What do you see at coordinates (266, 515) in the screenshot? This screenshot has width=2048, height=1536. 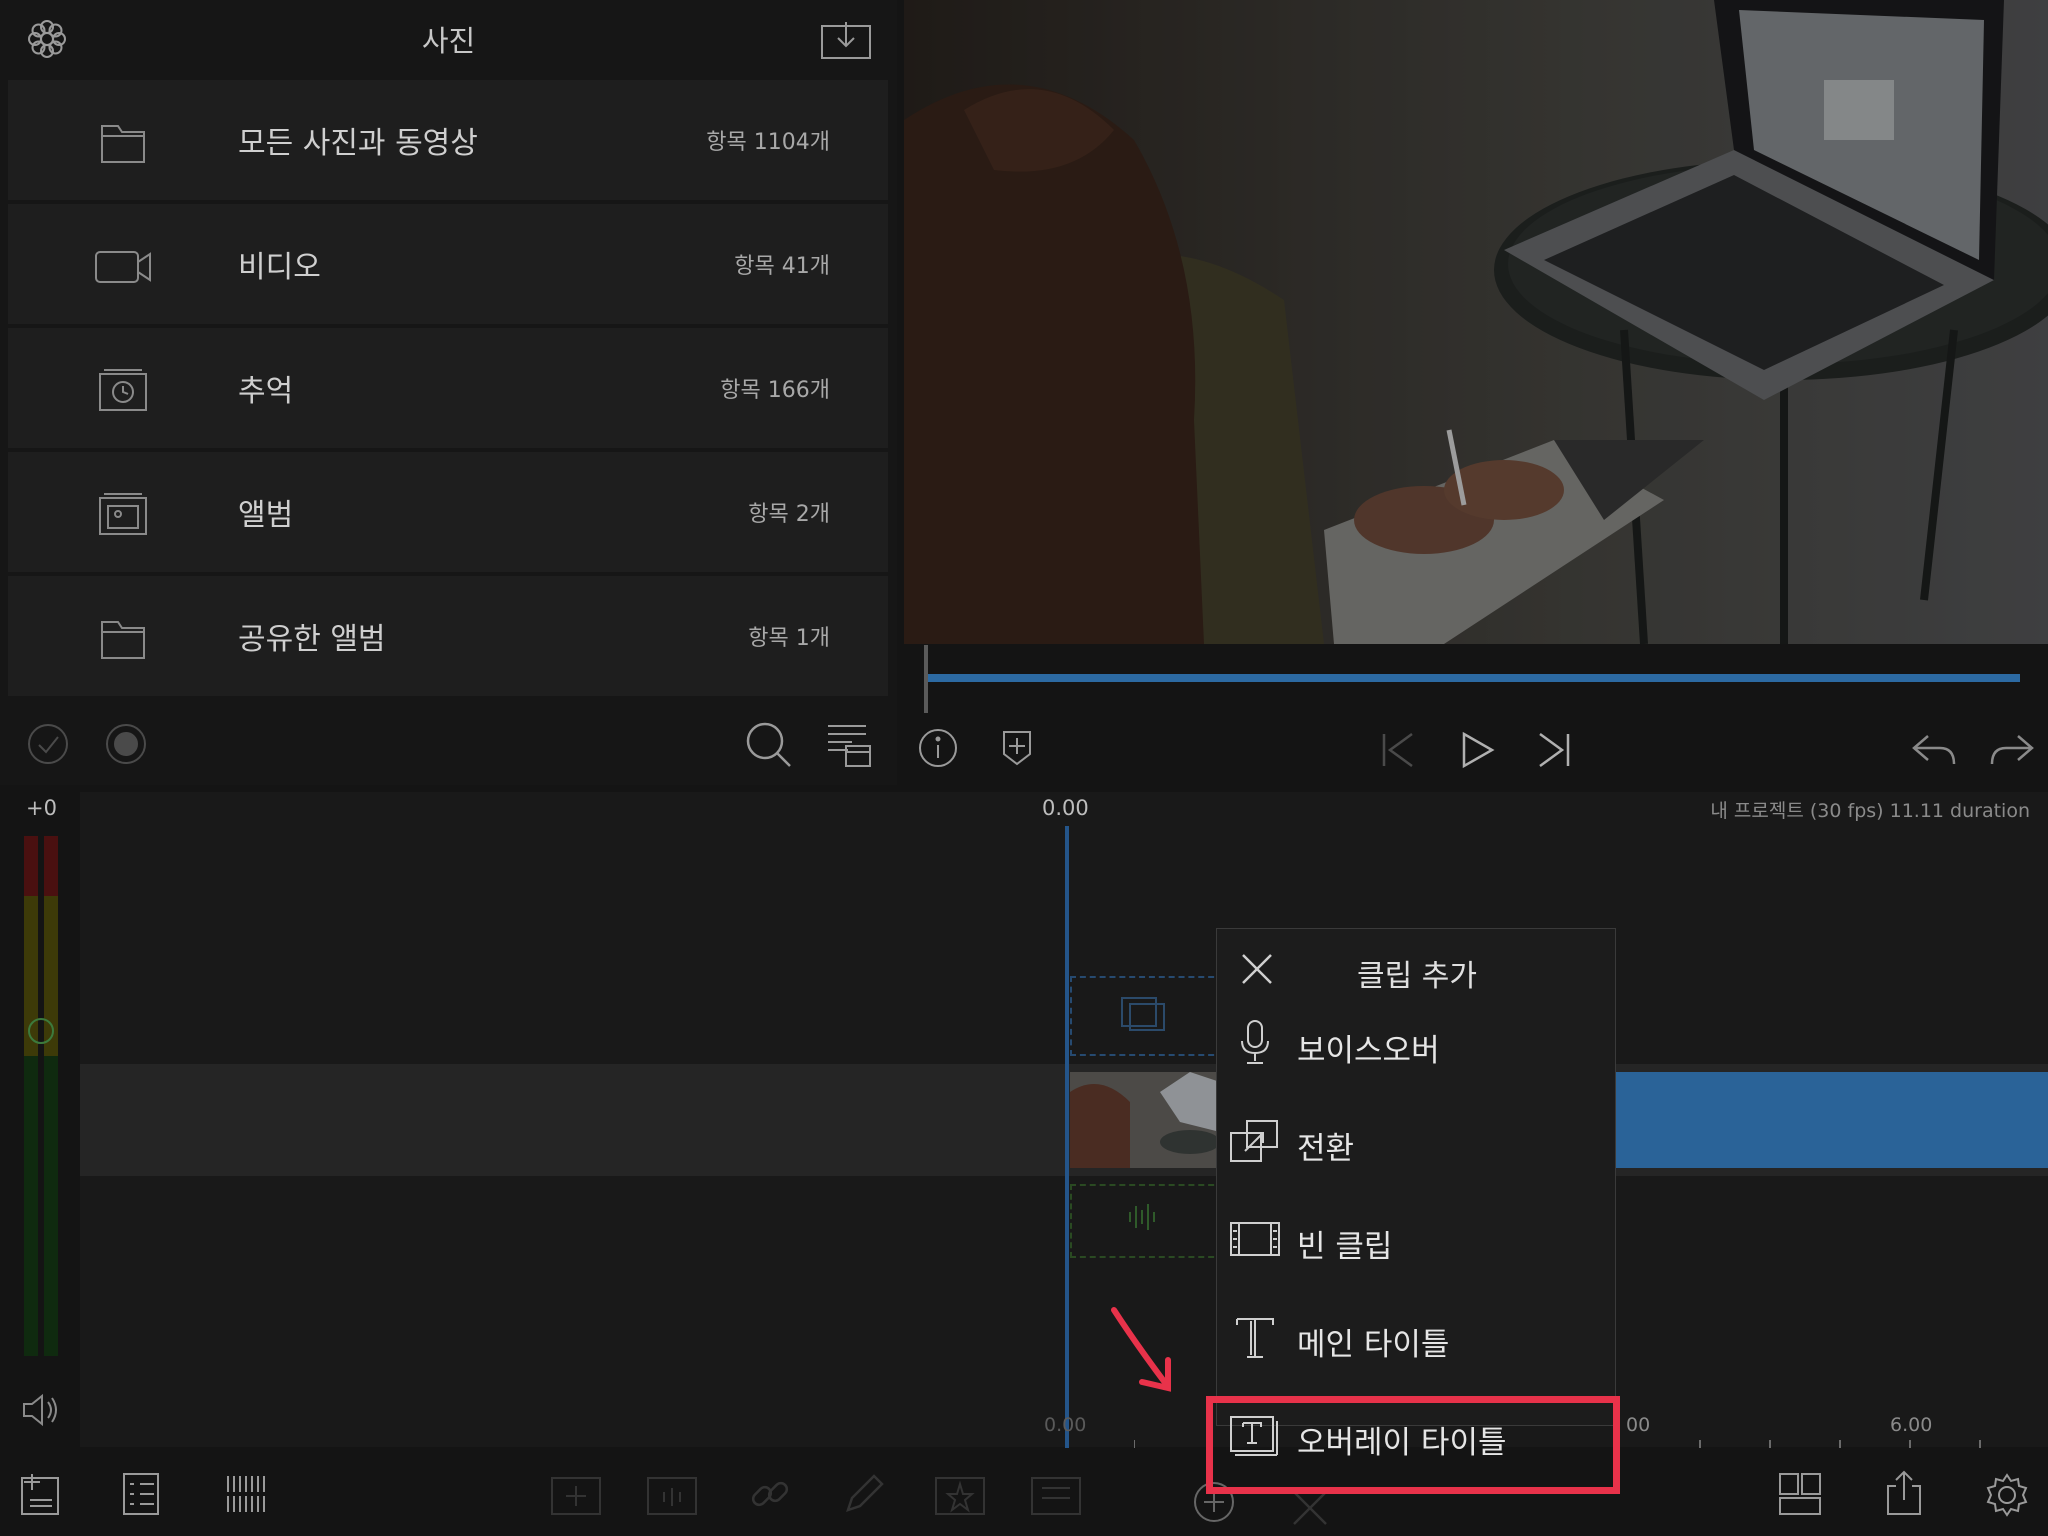 I see `row-label: 앨범` at bounding box center [266, 515].